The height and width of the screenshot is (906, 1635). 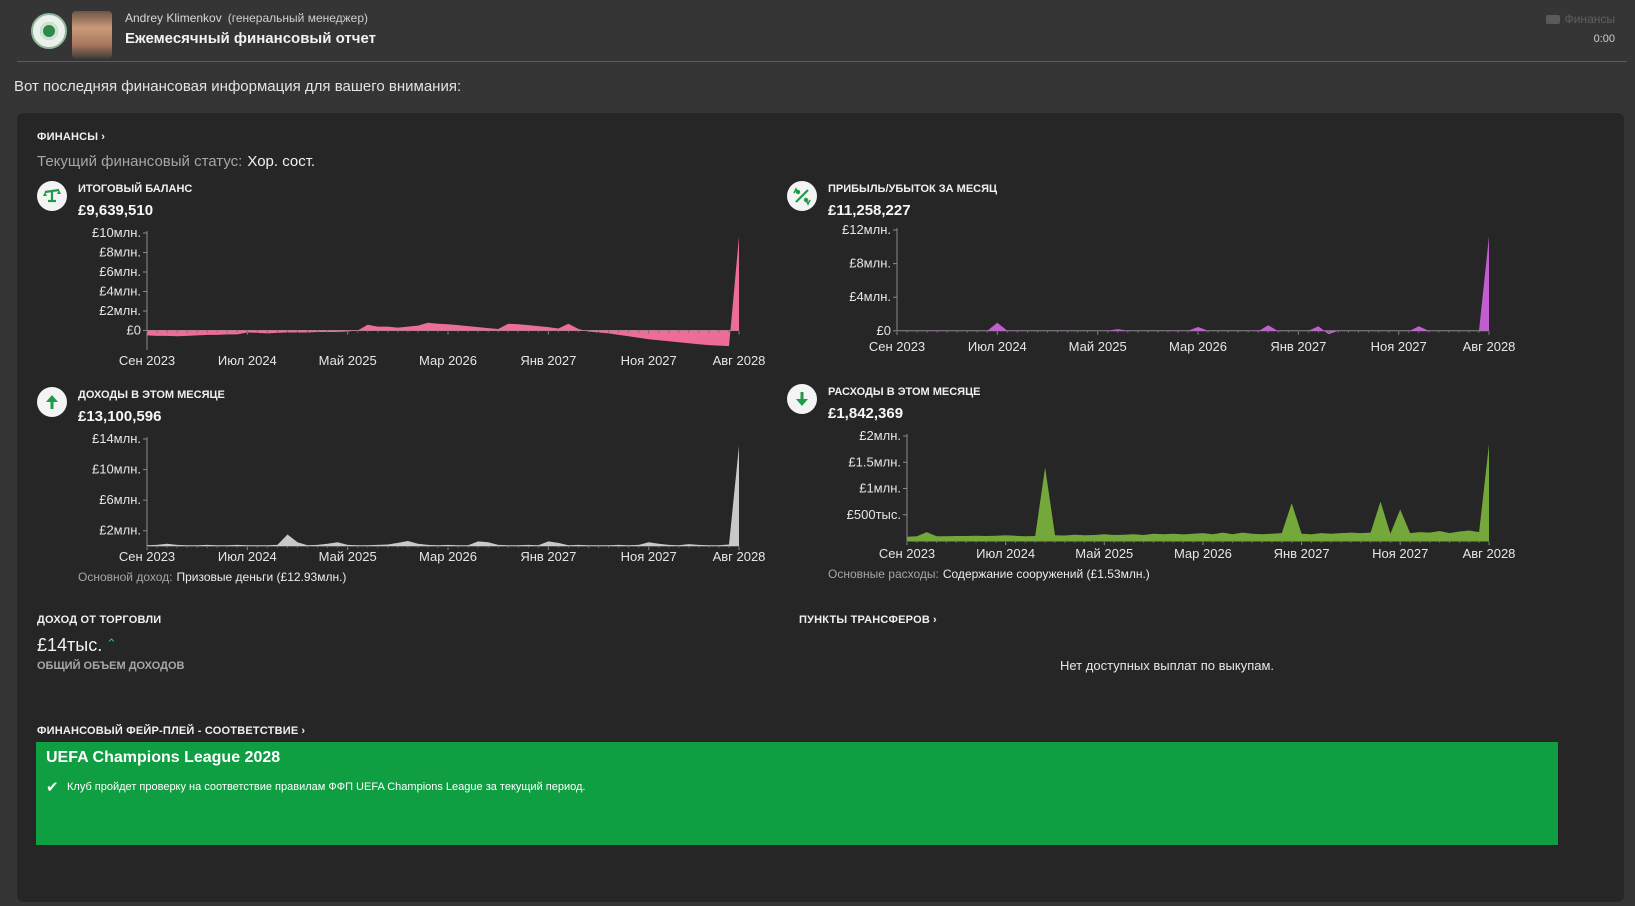 I want to click on ffp-competition: UEFA Champions League 2028, so click(x=163, y=757).